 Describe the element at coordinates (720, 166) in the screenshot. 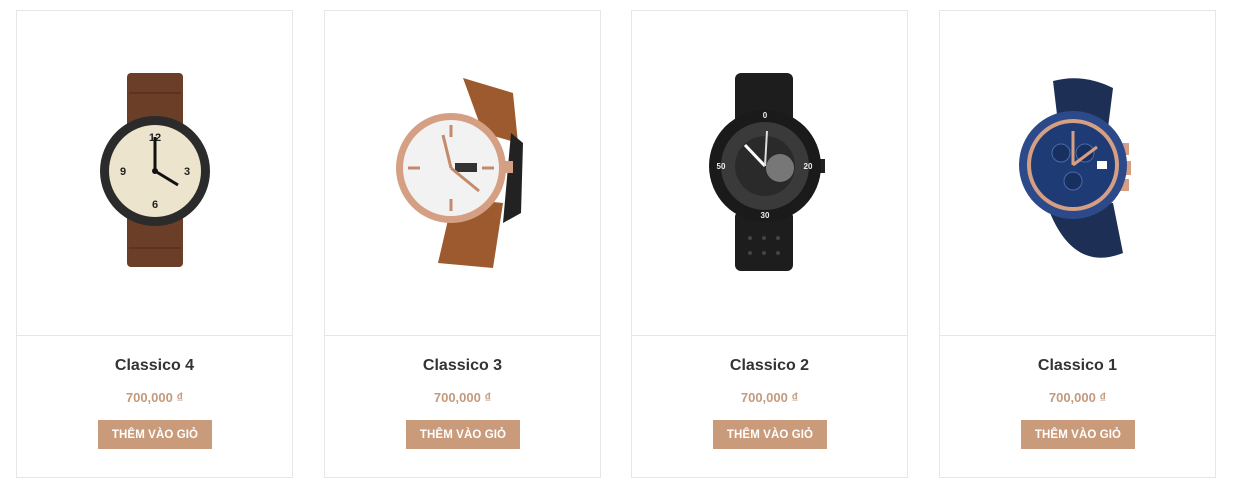

I see `svg-text: 50` at that location.